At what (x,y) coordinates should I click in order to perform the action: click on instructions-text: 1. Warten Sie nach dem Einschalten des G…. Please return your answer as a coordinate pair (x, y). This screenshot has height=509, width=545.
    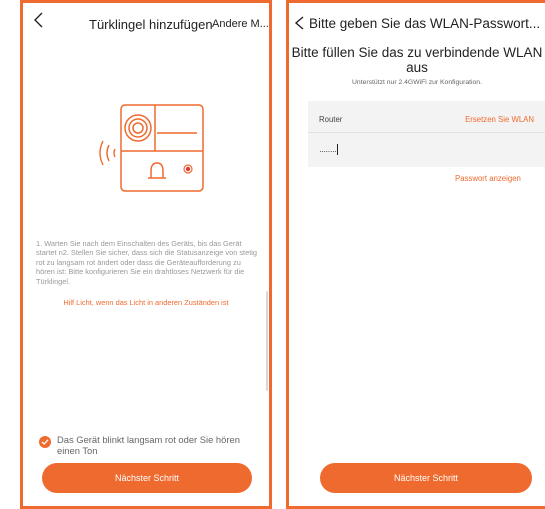
    Looking at the image, I should click on (147, 262).